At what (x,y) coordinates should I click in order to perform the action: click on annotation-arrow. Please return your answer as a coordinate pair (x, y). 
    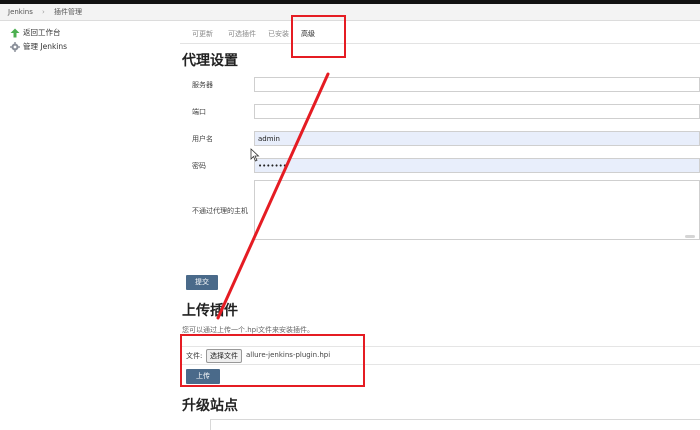
    Looking at the image, I should click on (273, 196).